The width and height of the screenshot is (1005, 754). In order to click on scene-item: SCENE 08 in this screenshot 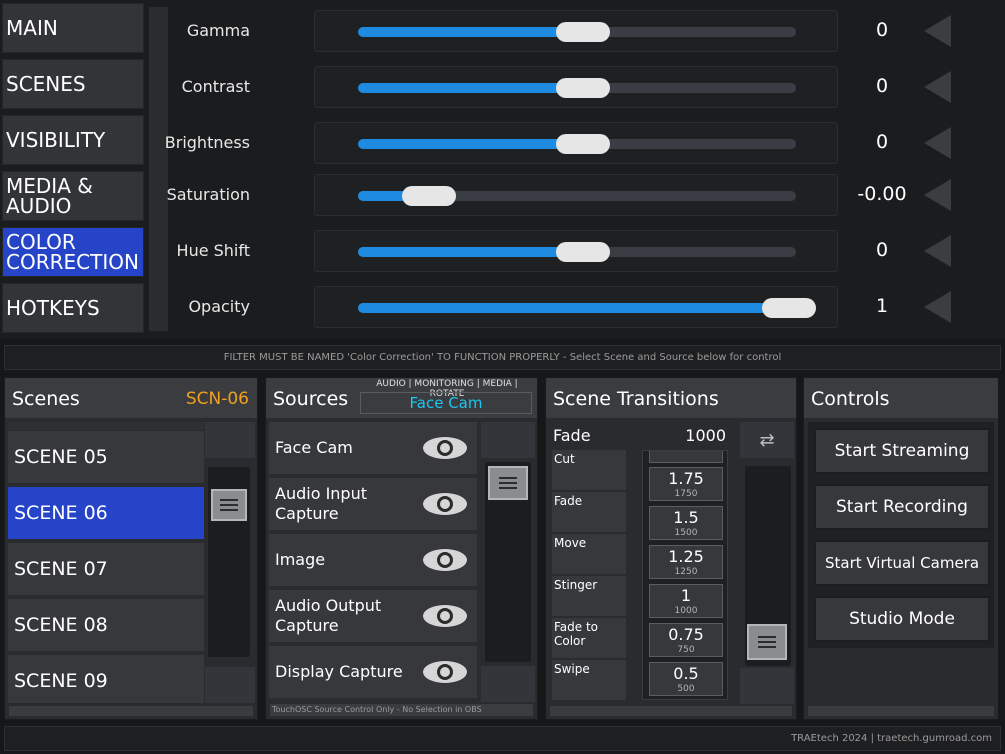, I will do `click(106, 625)`.